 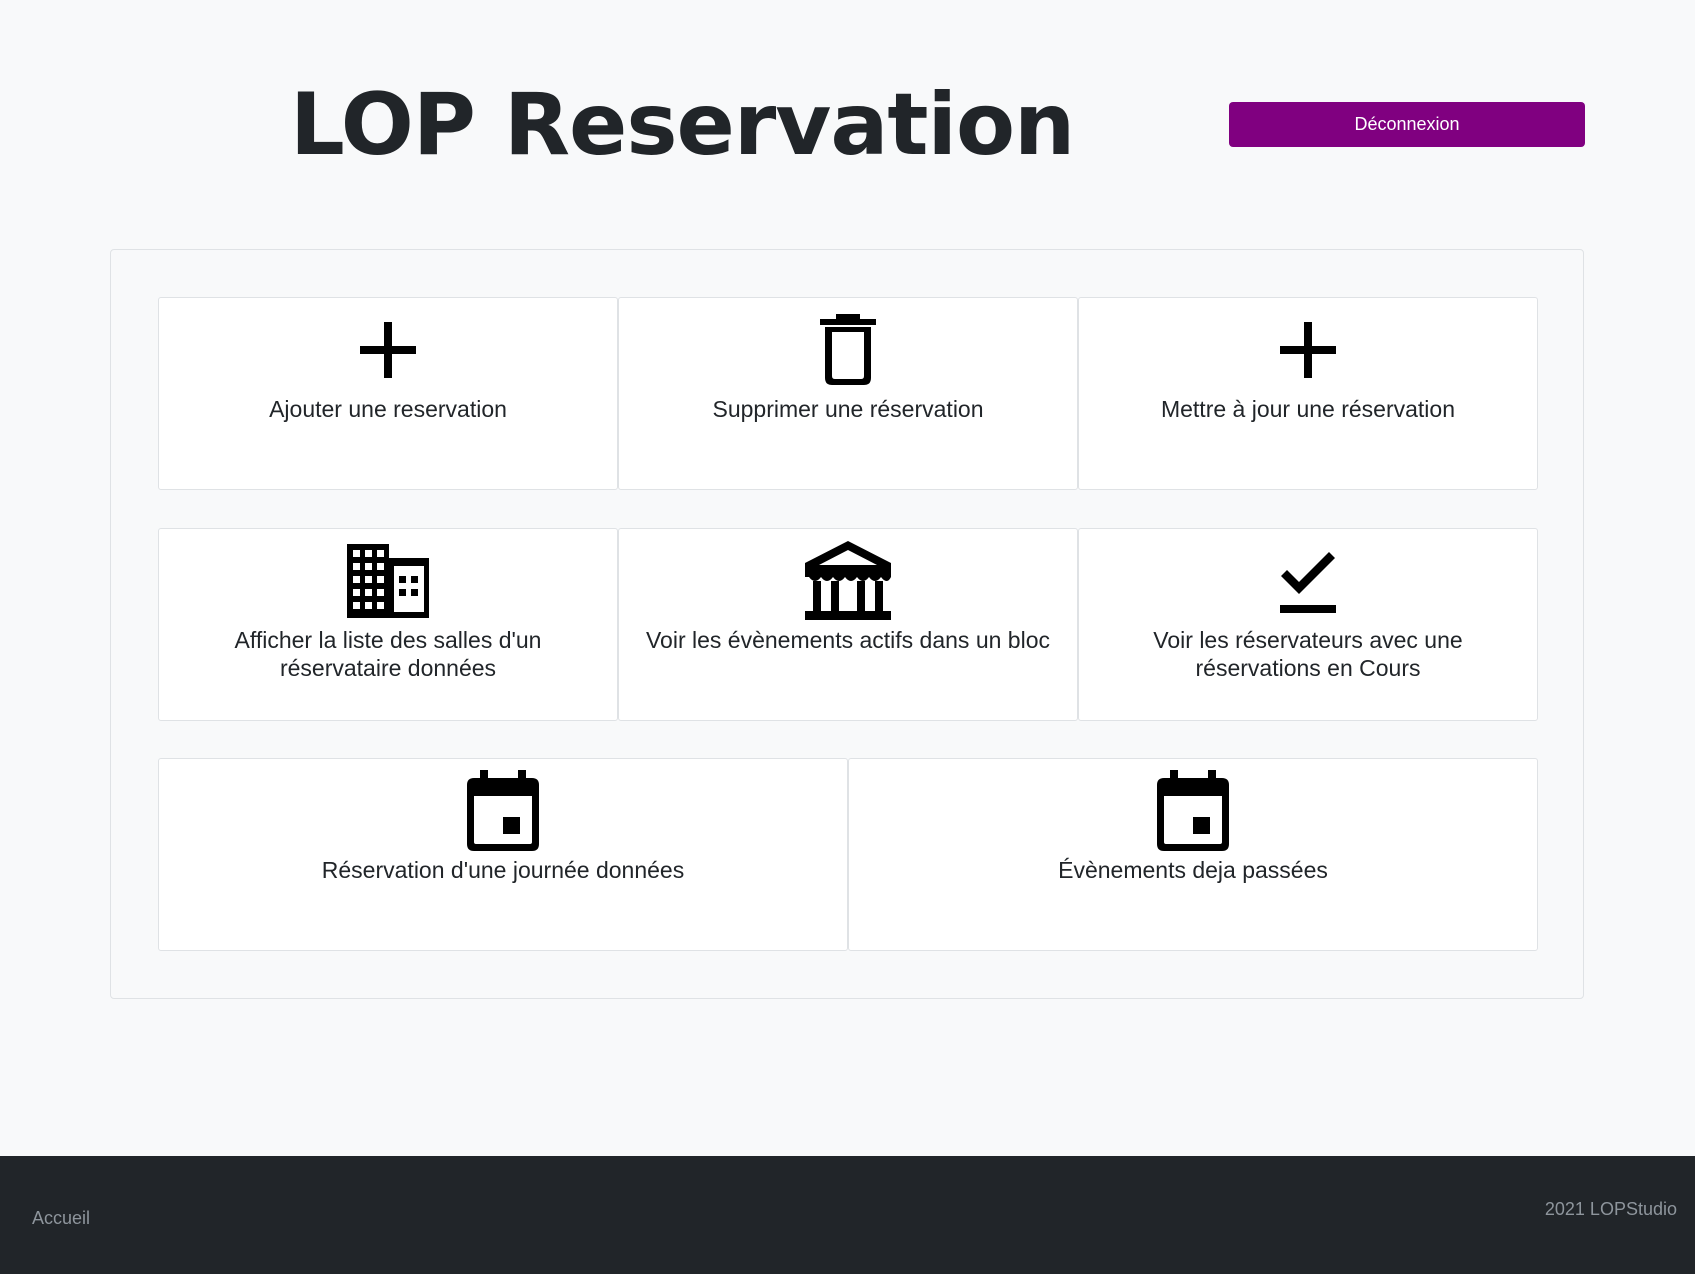 I want to click on card-label: Ajouter une reservation, so click(x=388, y=409).